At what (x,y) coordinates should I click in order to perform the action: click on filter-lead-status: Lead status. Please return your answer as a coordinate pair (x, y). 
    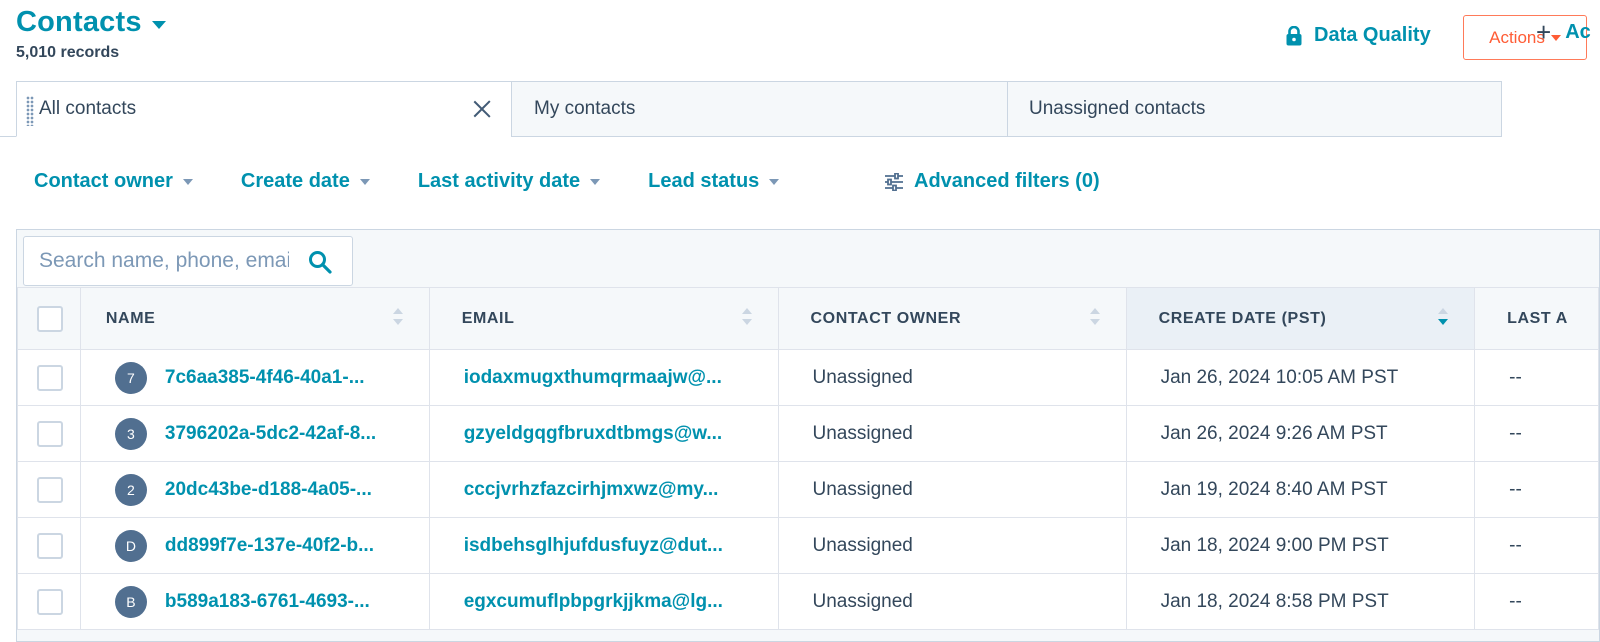
    Looking at the image, I should click on (714, 181).